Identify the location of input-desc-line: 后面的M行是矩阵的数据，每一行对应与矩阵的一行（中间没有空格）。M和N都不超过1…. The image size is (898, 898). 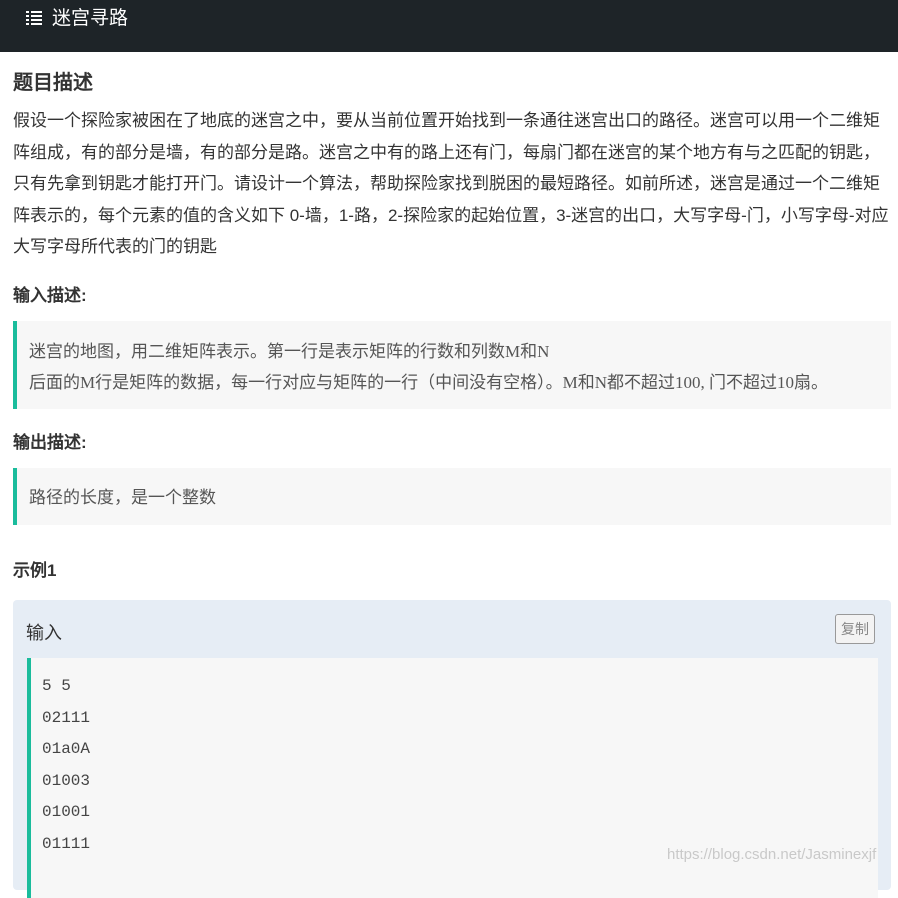
(429, 382).